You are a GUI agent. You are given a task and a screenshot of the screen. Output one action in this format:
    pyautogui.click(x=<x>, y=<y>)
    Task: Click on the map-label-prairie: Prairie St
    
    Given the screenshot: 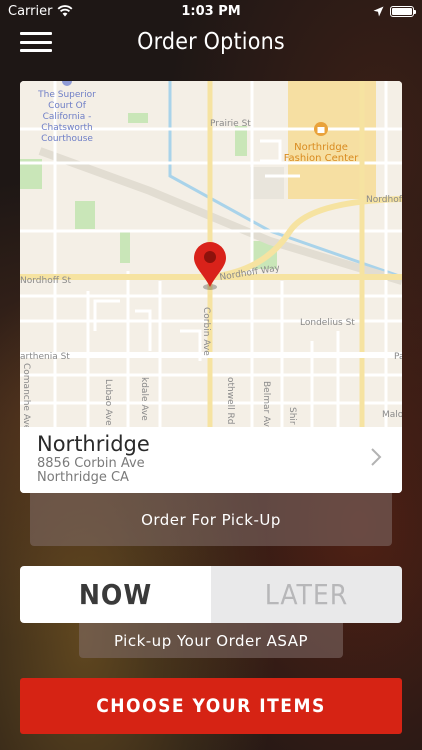 What is the action you would take?
    pyautogui.click(x=230, y=124)
    